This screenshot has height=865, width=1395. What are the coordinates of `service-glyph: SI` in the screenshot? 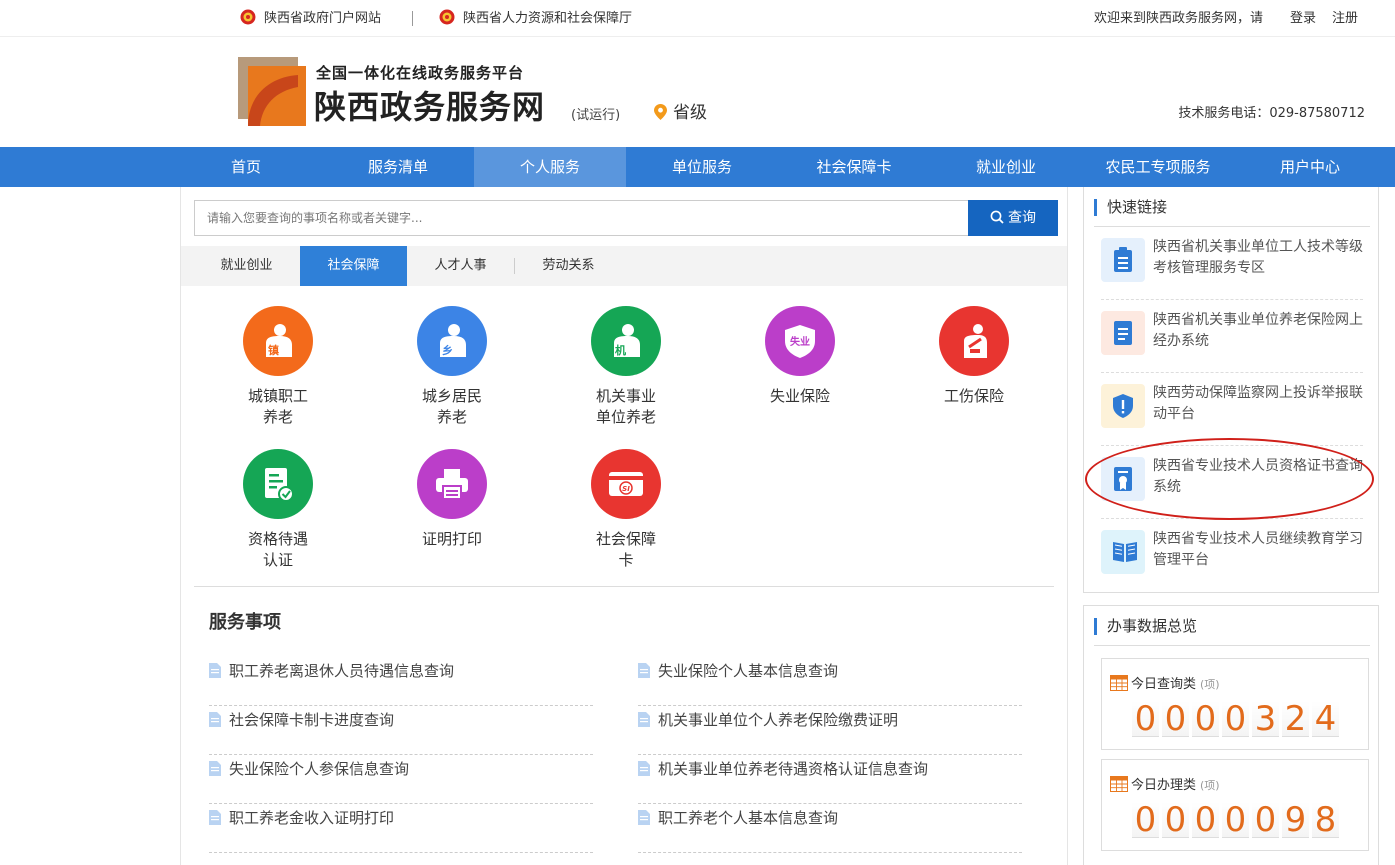 It's located at (626, 489).